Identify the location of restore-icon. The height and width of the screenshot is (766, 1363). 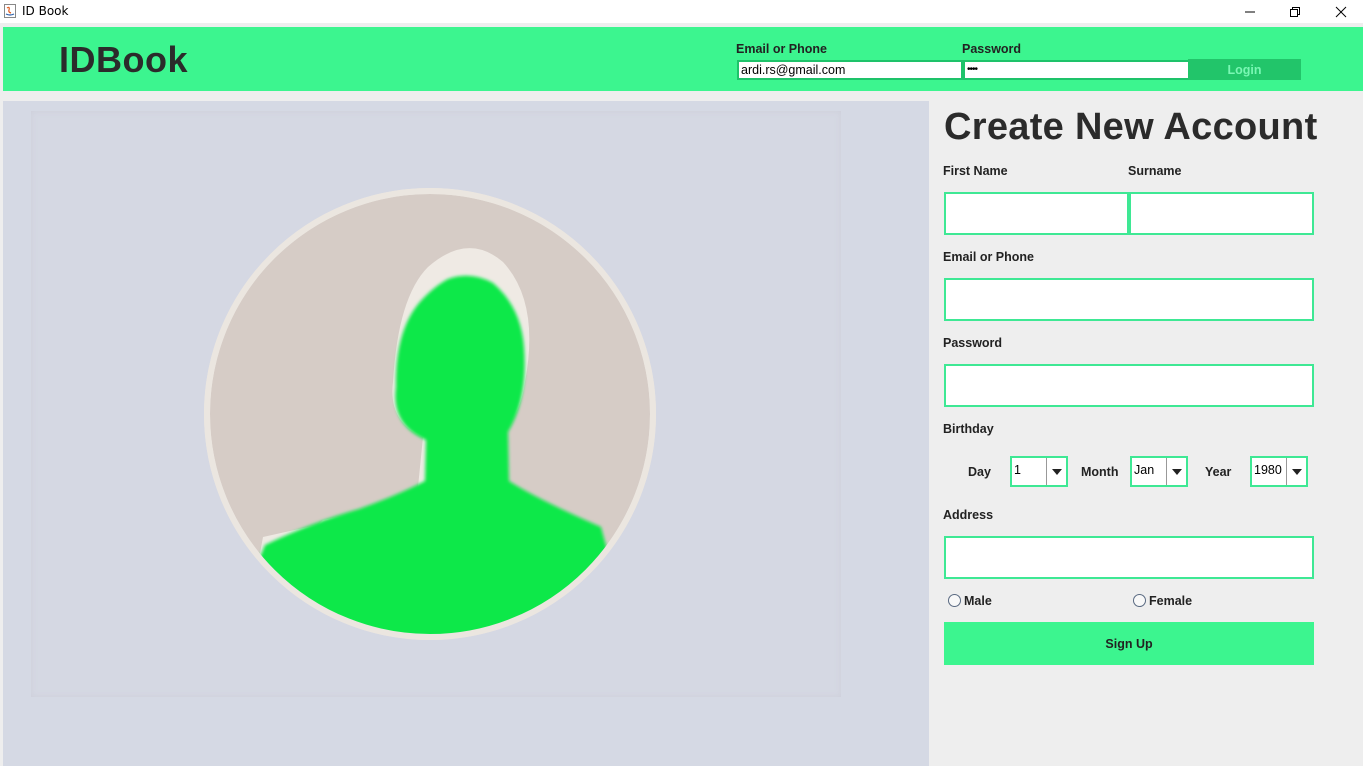
(1295, 11).